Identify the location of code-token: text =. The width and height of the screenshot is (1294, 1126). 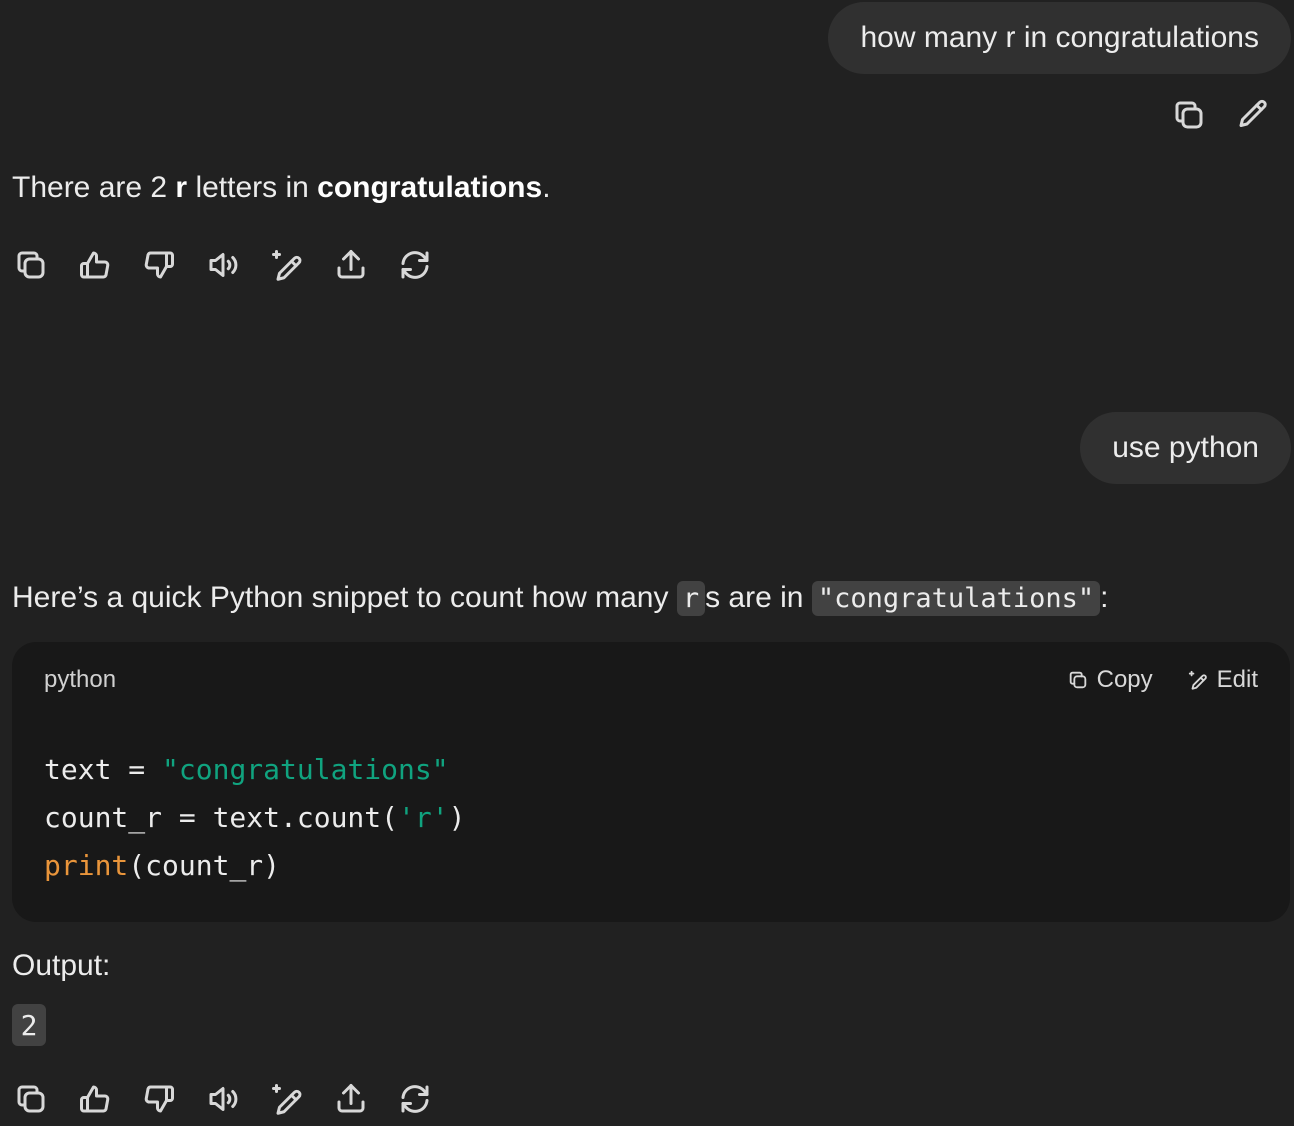
(103, 769).